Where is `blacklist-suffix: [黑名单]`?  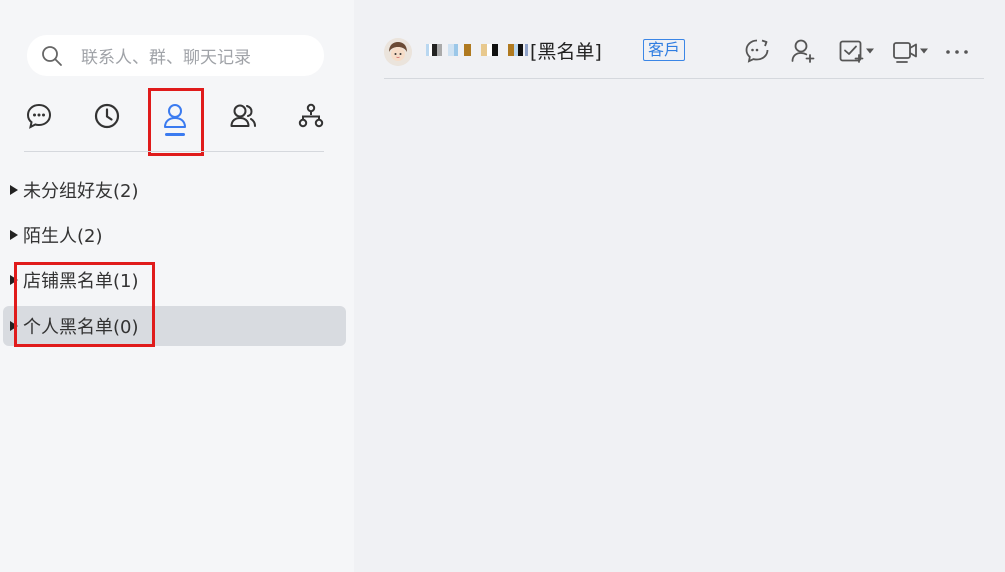 blacklist-suffix: [黑名单] is located at coordinates (566, 51).